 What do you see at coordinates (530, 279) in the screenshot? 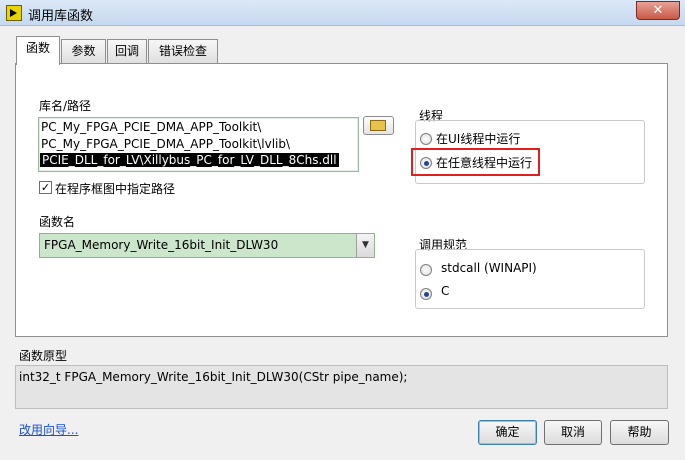
I see `calling-convention-group` at bounding box center [530, 279].